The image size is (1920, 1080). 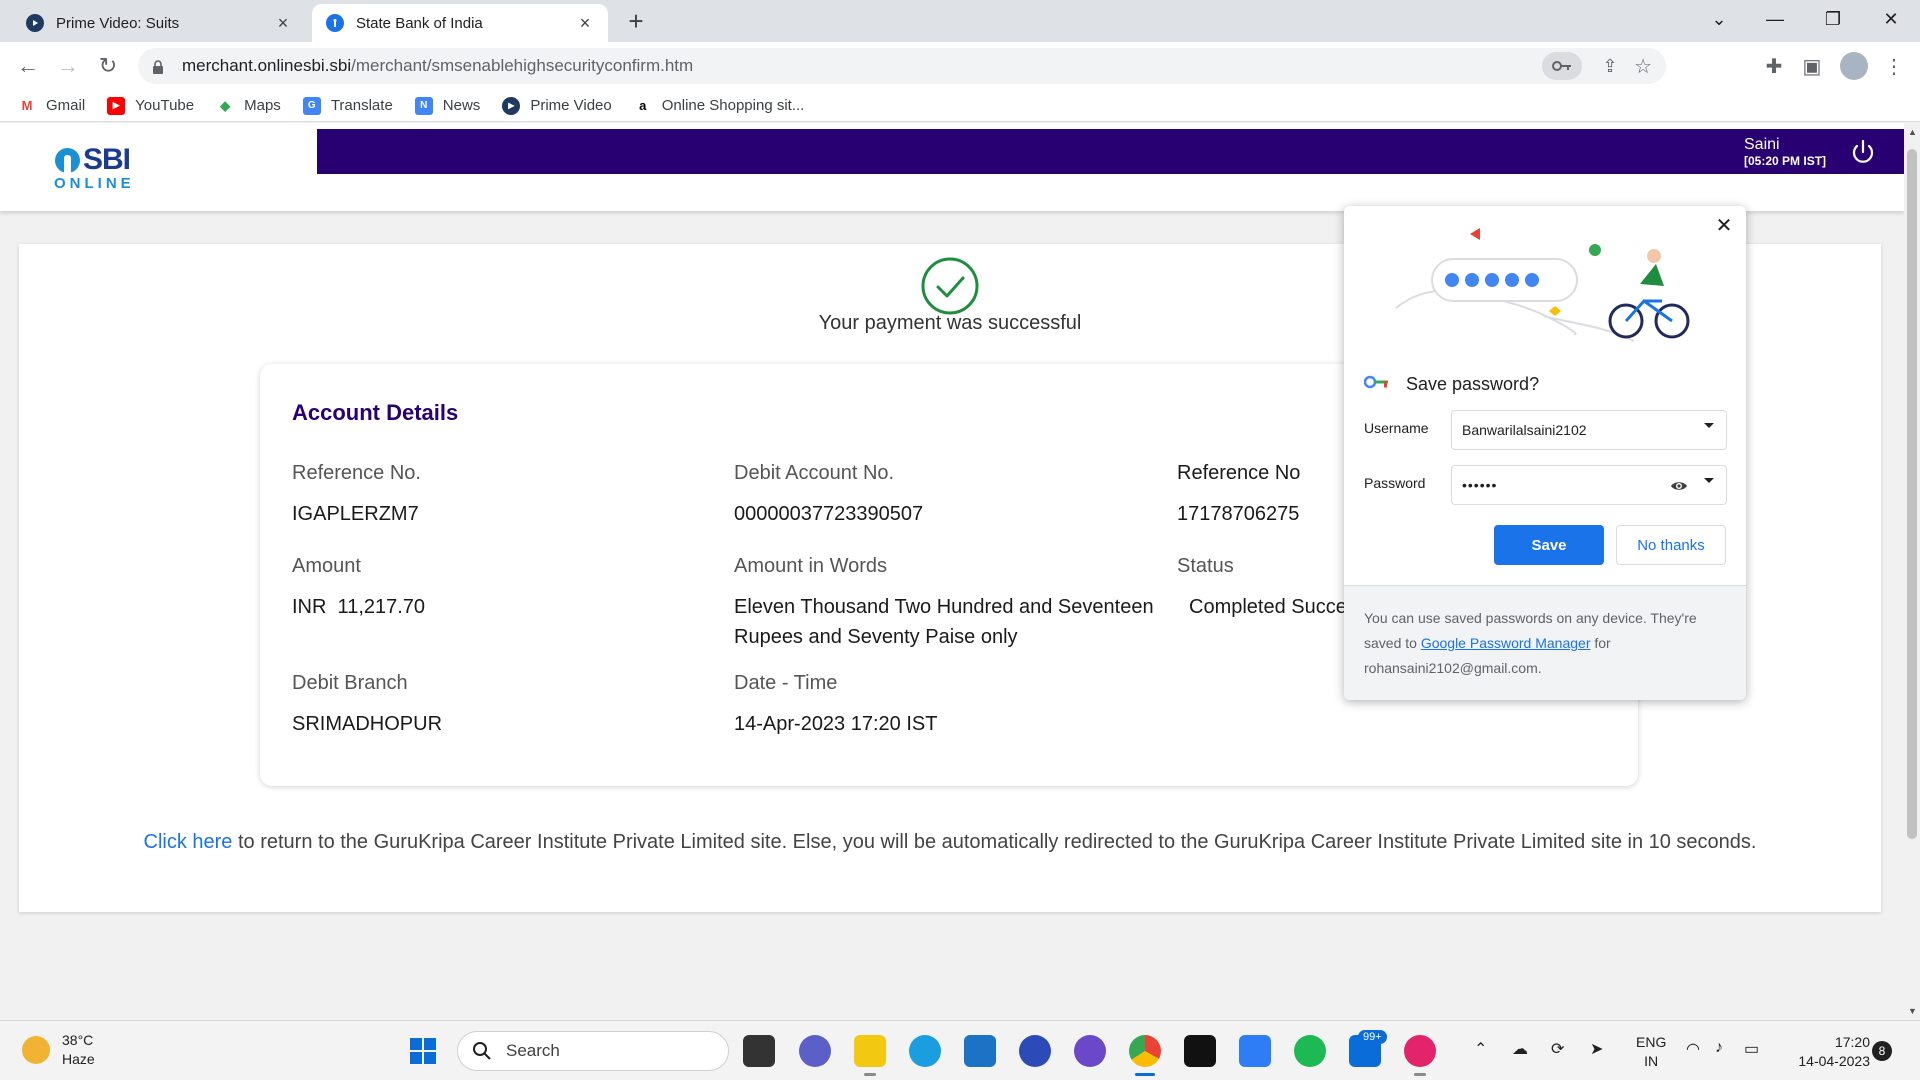 I want to click on battery-icon: ▭, so click(x=1751, y=1049).